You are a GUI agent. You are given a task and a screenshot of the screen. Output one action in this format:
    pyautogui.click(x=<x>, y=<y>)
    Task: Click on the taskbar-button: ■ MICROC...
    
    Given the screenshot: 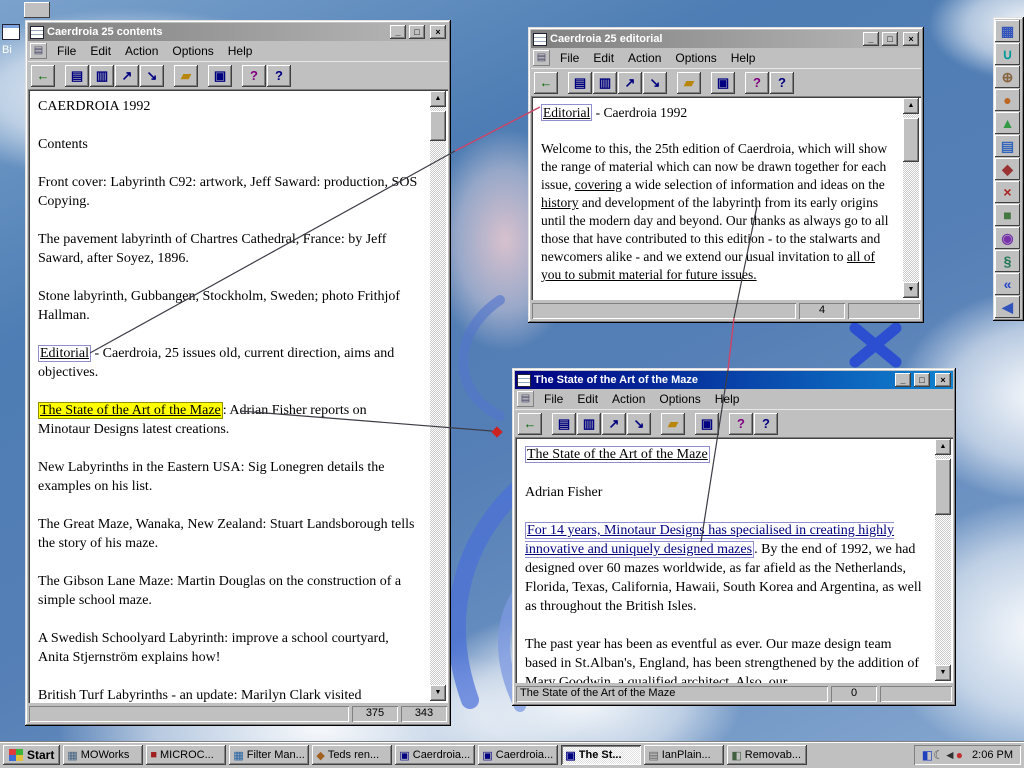 What is the action you would take?
    pyautogui.click(x=186, y=755)
    